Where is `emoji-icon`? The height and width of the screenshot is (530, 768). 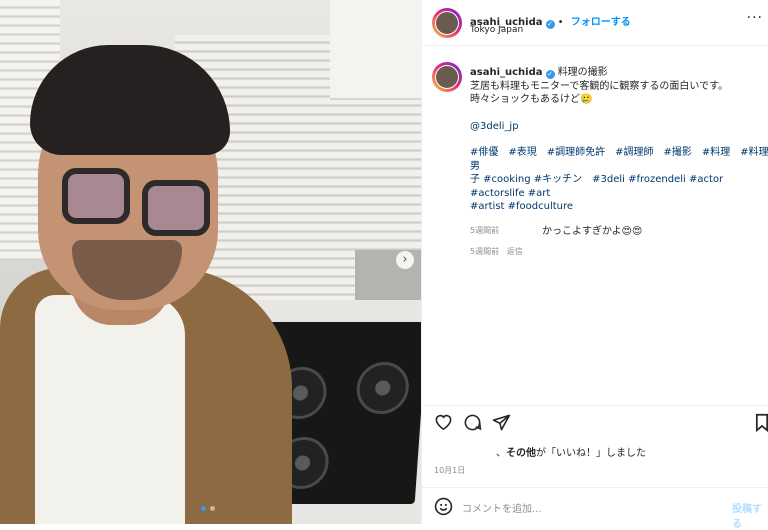 emoji-icon is located at coordinates (443, 506).